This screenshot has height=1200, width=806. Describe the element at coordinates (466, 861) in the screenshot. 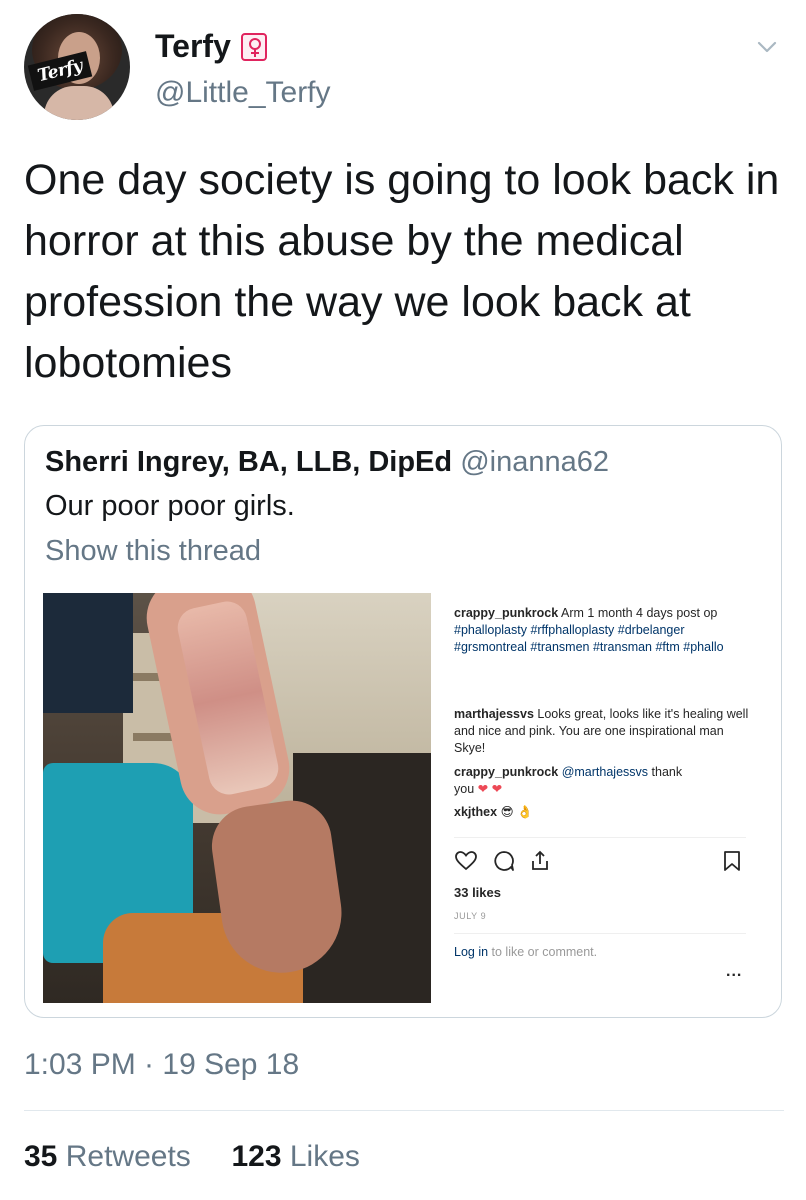

I see `heart-icon` at that location.